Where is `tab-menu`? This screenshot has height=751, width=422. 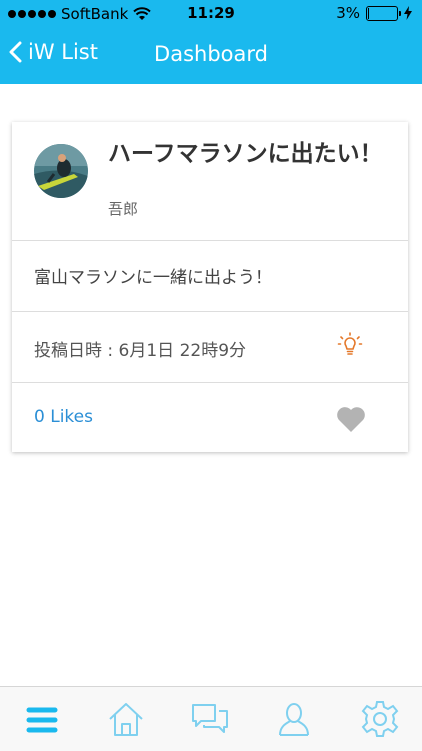
tab-menu is located at coordinates (41, 719).